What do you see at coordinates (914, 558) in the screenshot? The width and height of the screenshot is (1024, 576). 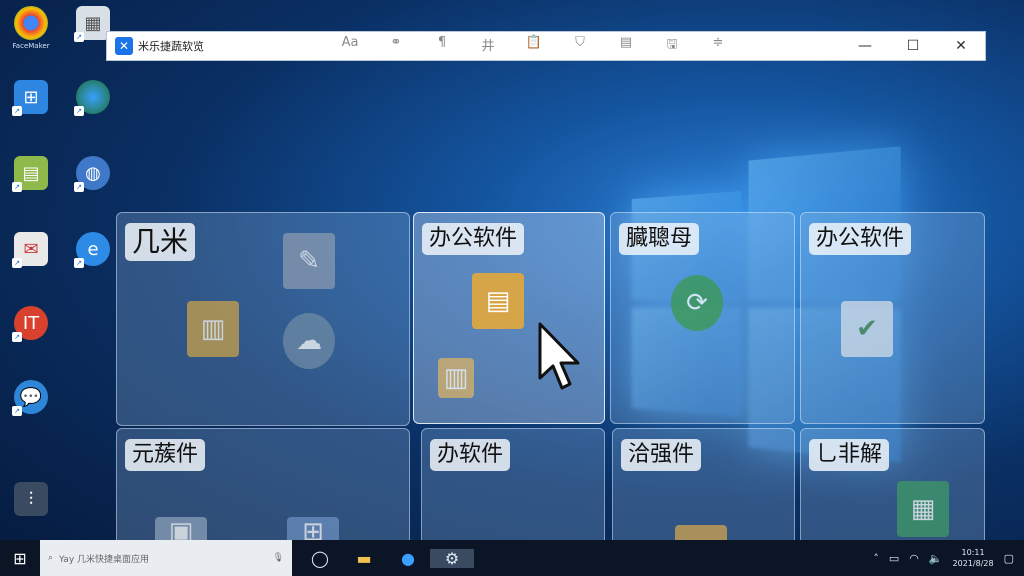 I see `network-icon: ◠` at bounding box center [914, 558].